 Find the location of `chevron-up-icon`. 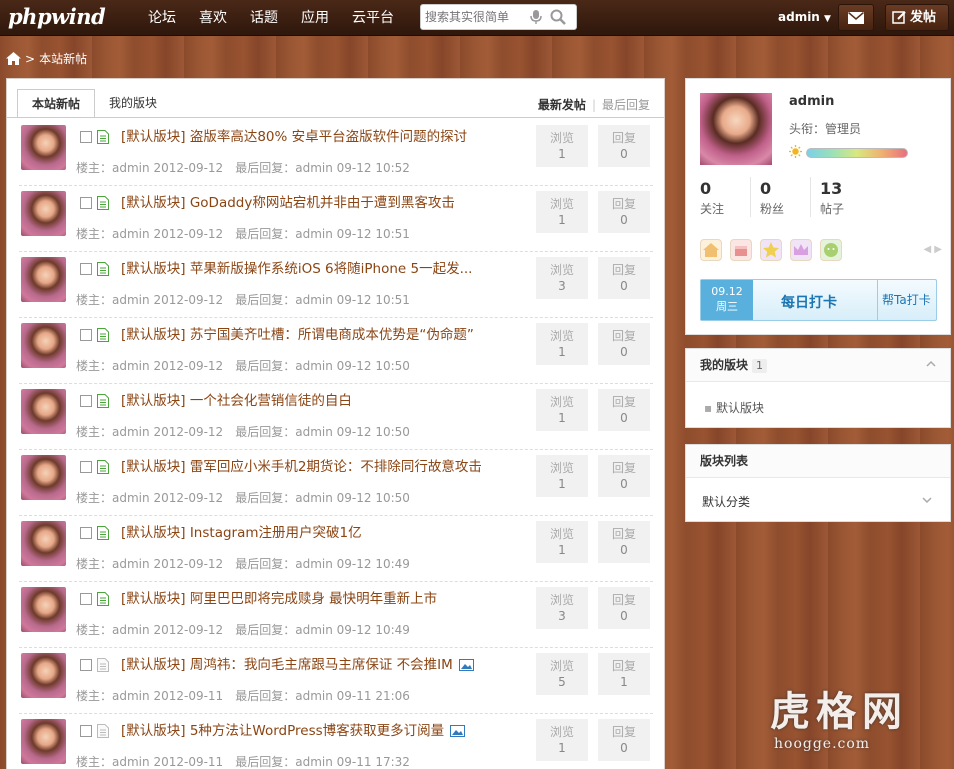

chevron-up-icon is located at coordinates (931, 364).